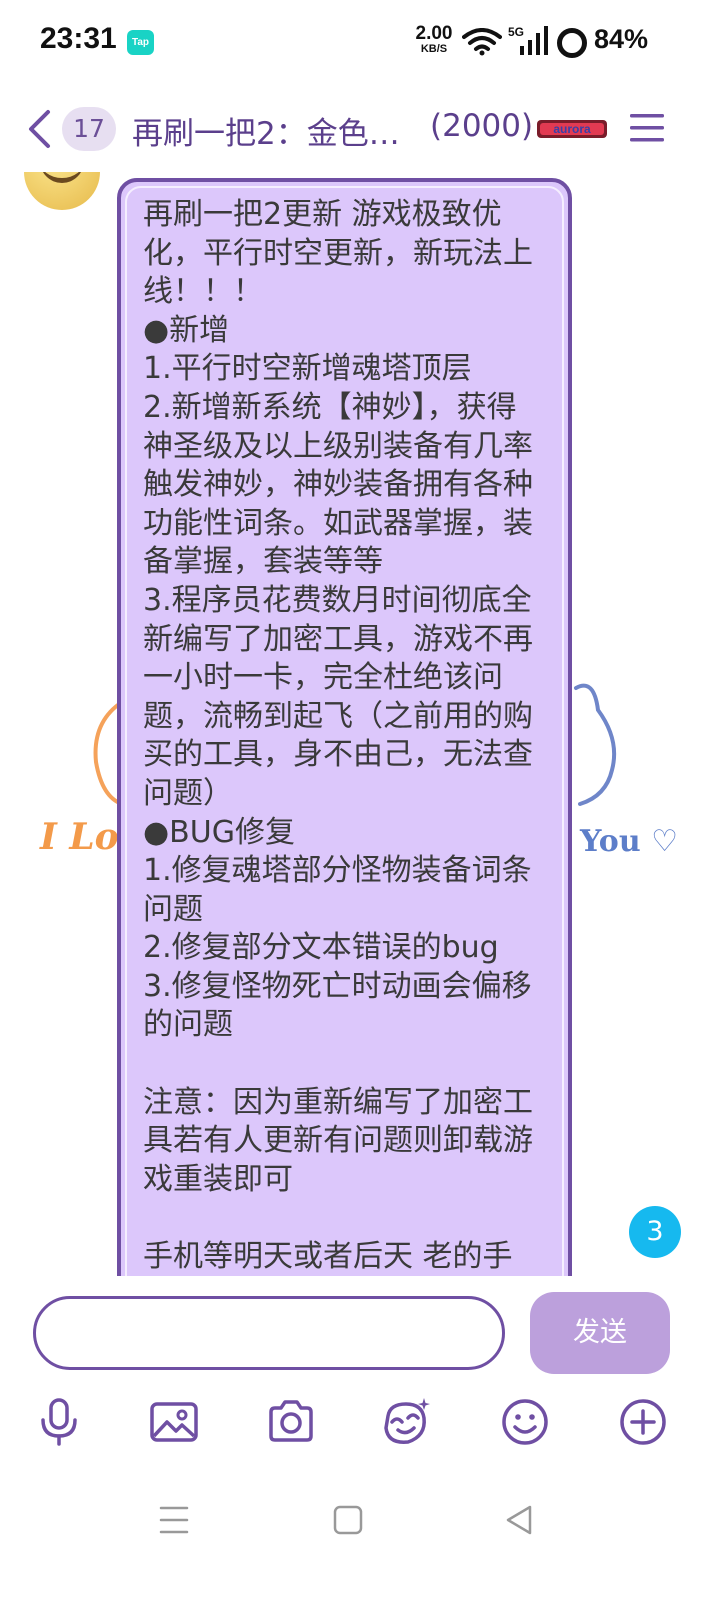 Image resolution: width=720 pixels, height=1610 pixels. Describe the element at coordinates (528, 40) in the screenshot. I see `cellular-signal-icon: 5G` at that location.